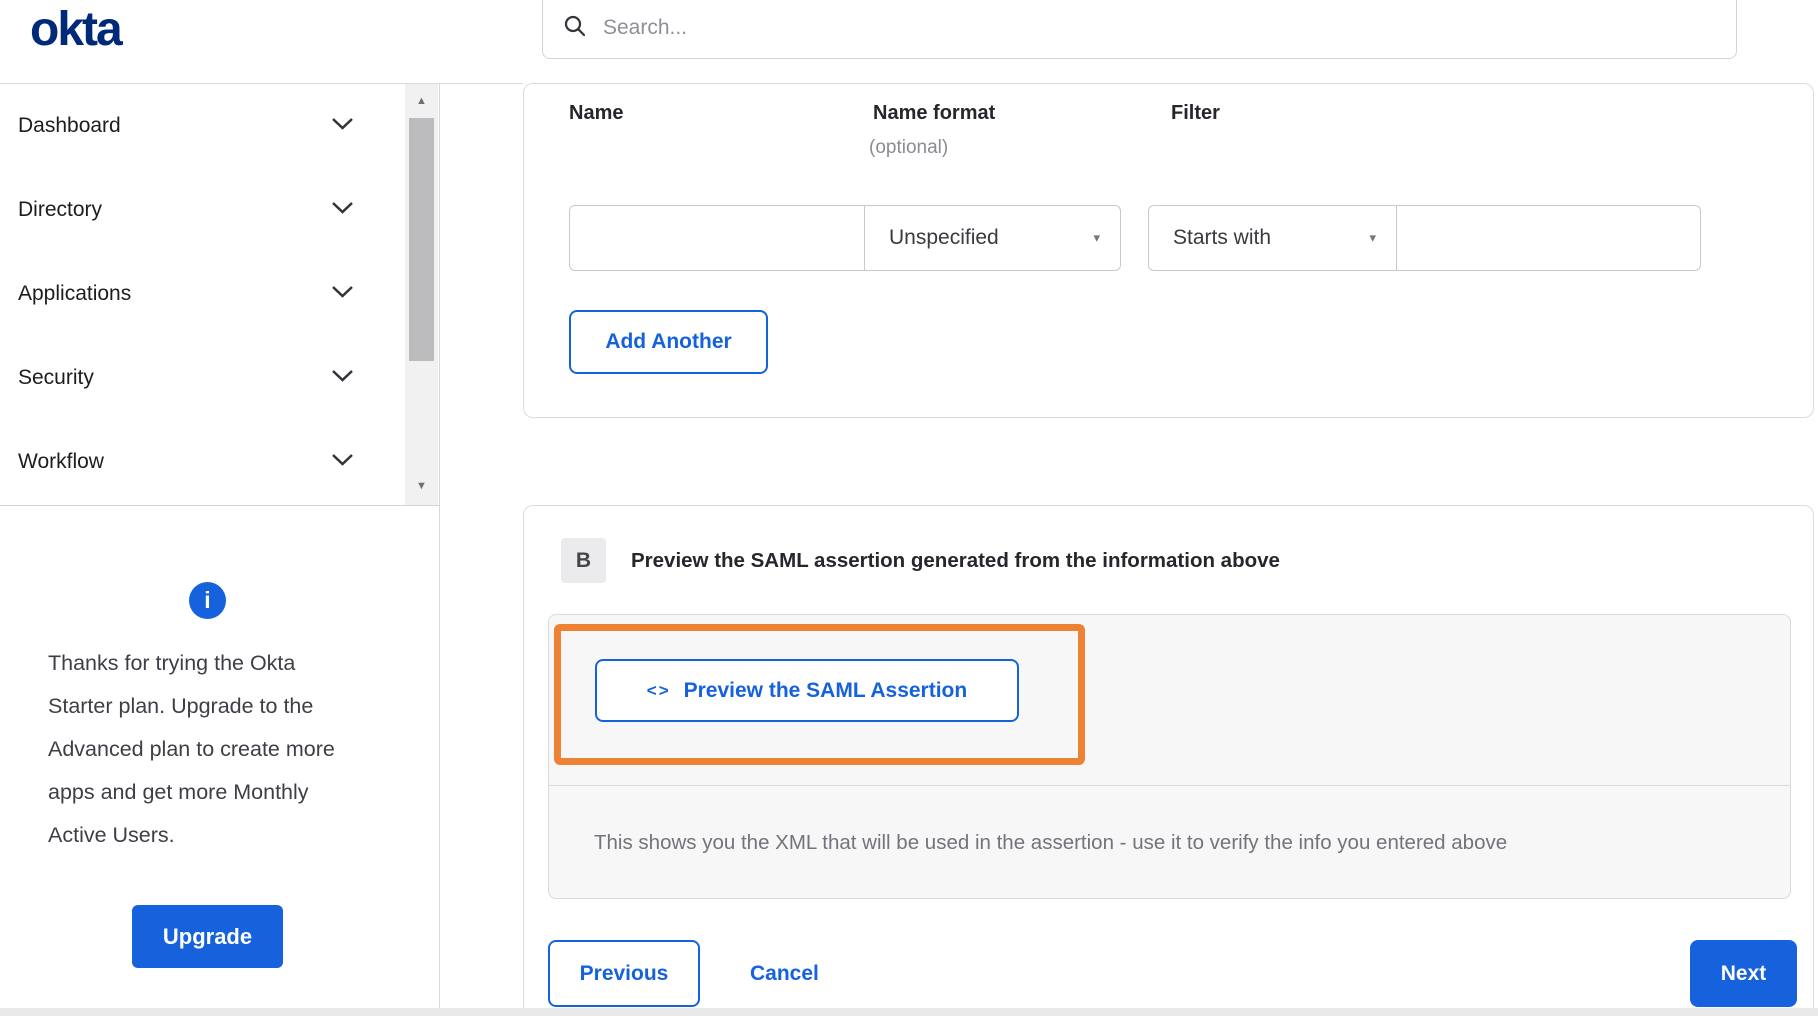 The image size is (1818, 1016). What do you see at coordinates (784, 973) in the screenshot?
I see `cancel-button: Cancel` at bounding box center [784, 973].